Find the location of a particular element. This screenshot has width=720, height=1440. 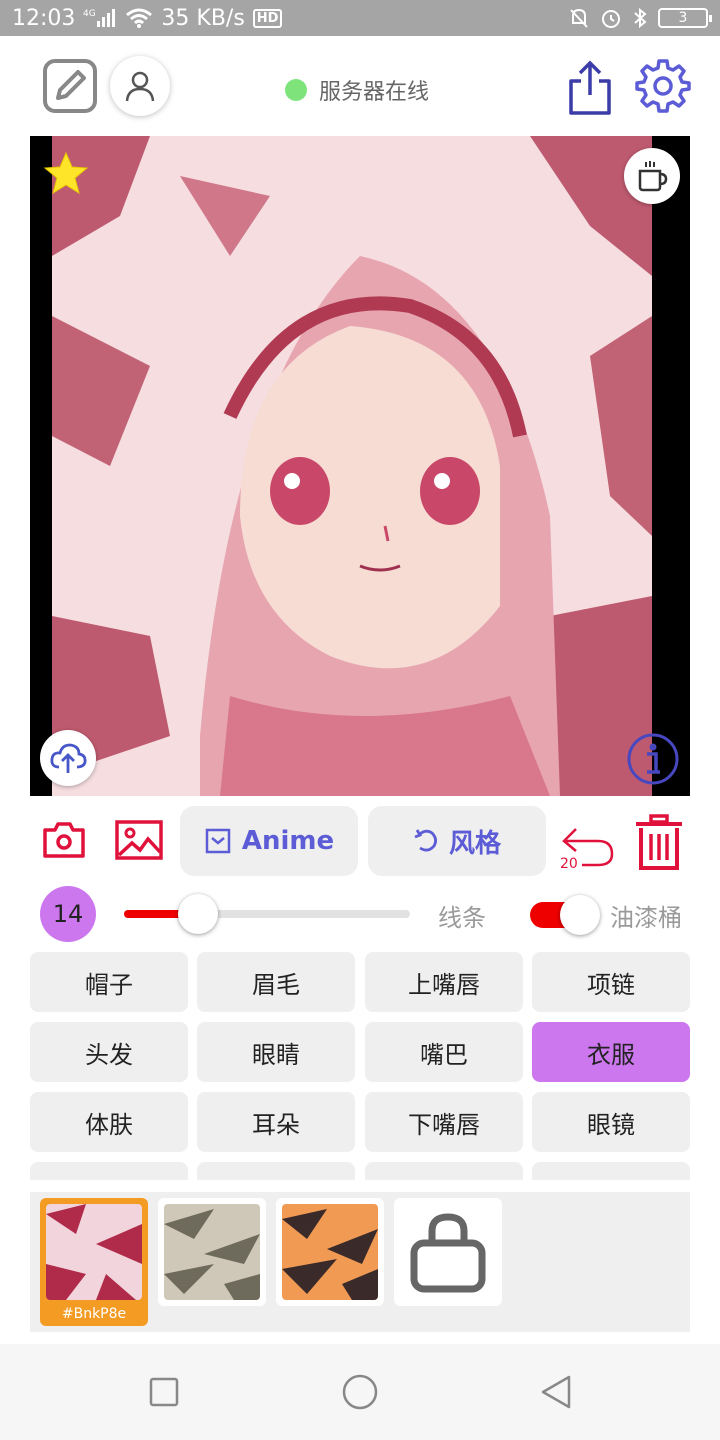

part-button: 头发 is located at coordinates (109, 1052).